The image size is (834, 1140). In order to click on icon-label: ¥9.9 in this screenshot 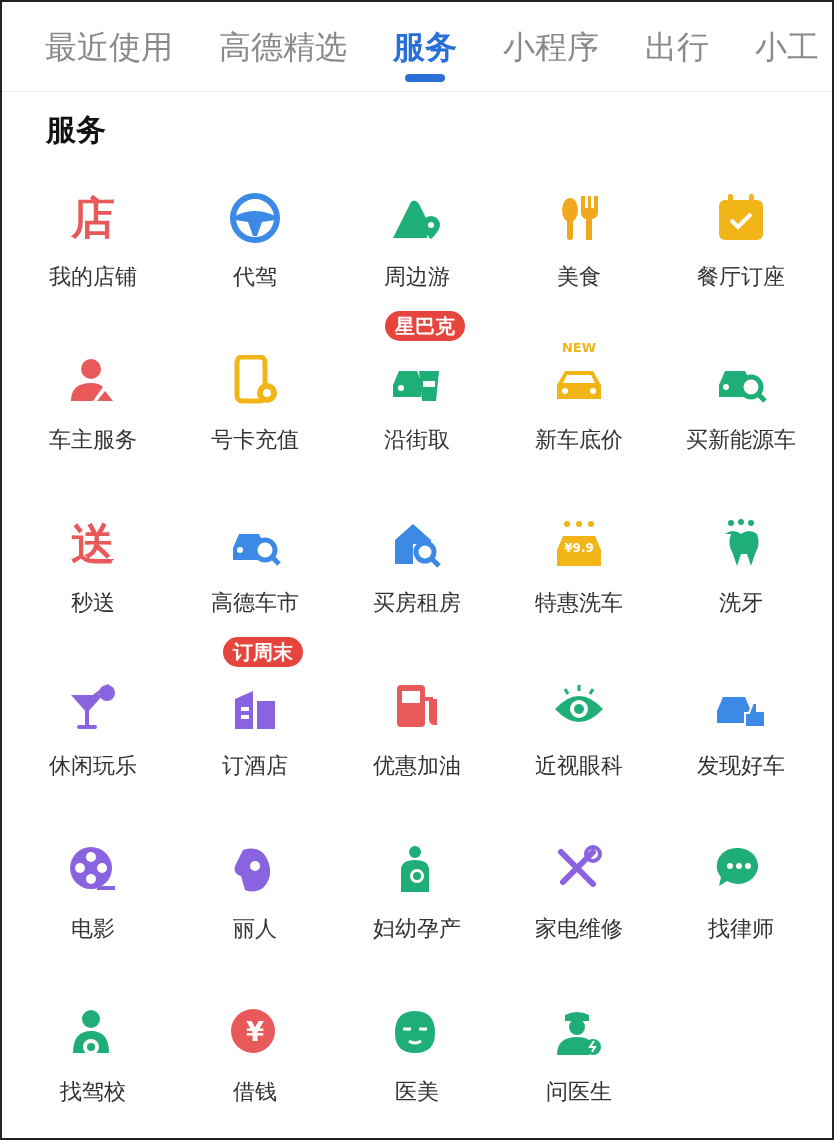, I will do `click(579, 548)`.